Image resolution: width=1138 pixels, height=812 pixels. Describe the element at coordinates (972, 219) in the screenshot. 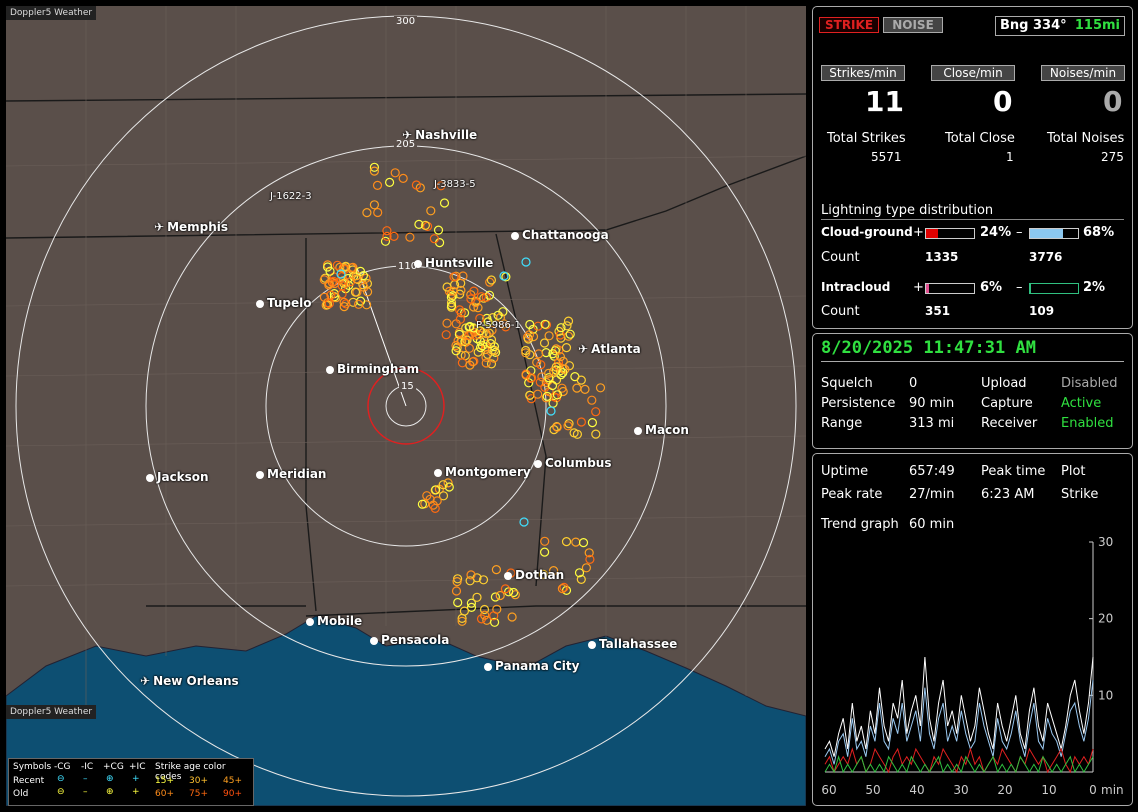

I see `divider` at that location.